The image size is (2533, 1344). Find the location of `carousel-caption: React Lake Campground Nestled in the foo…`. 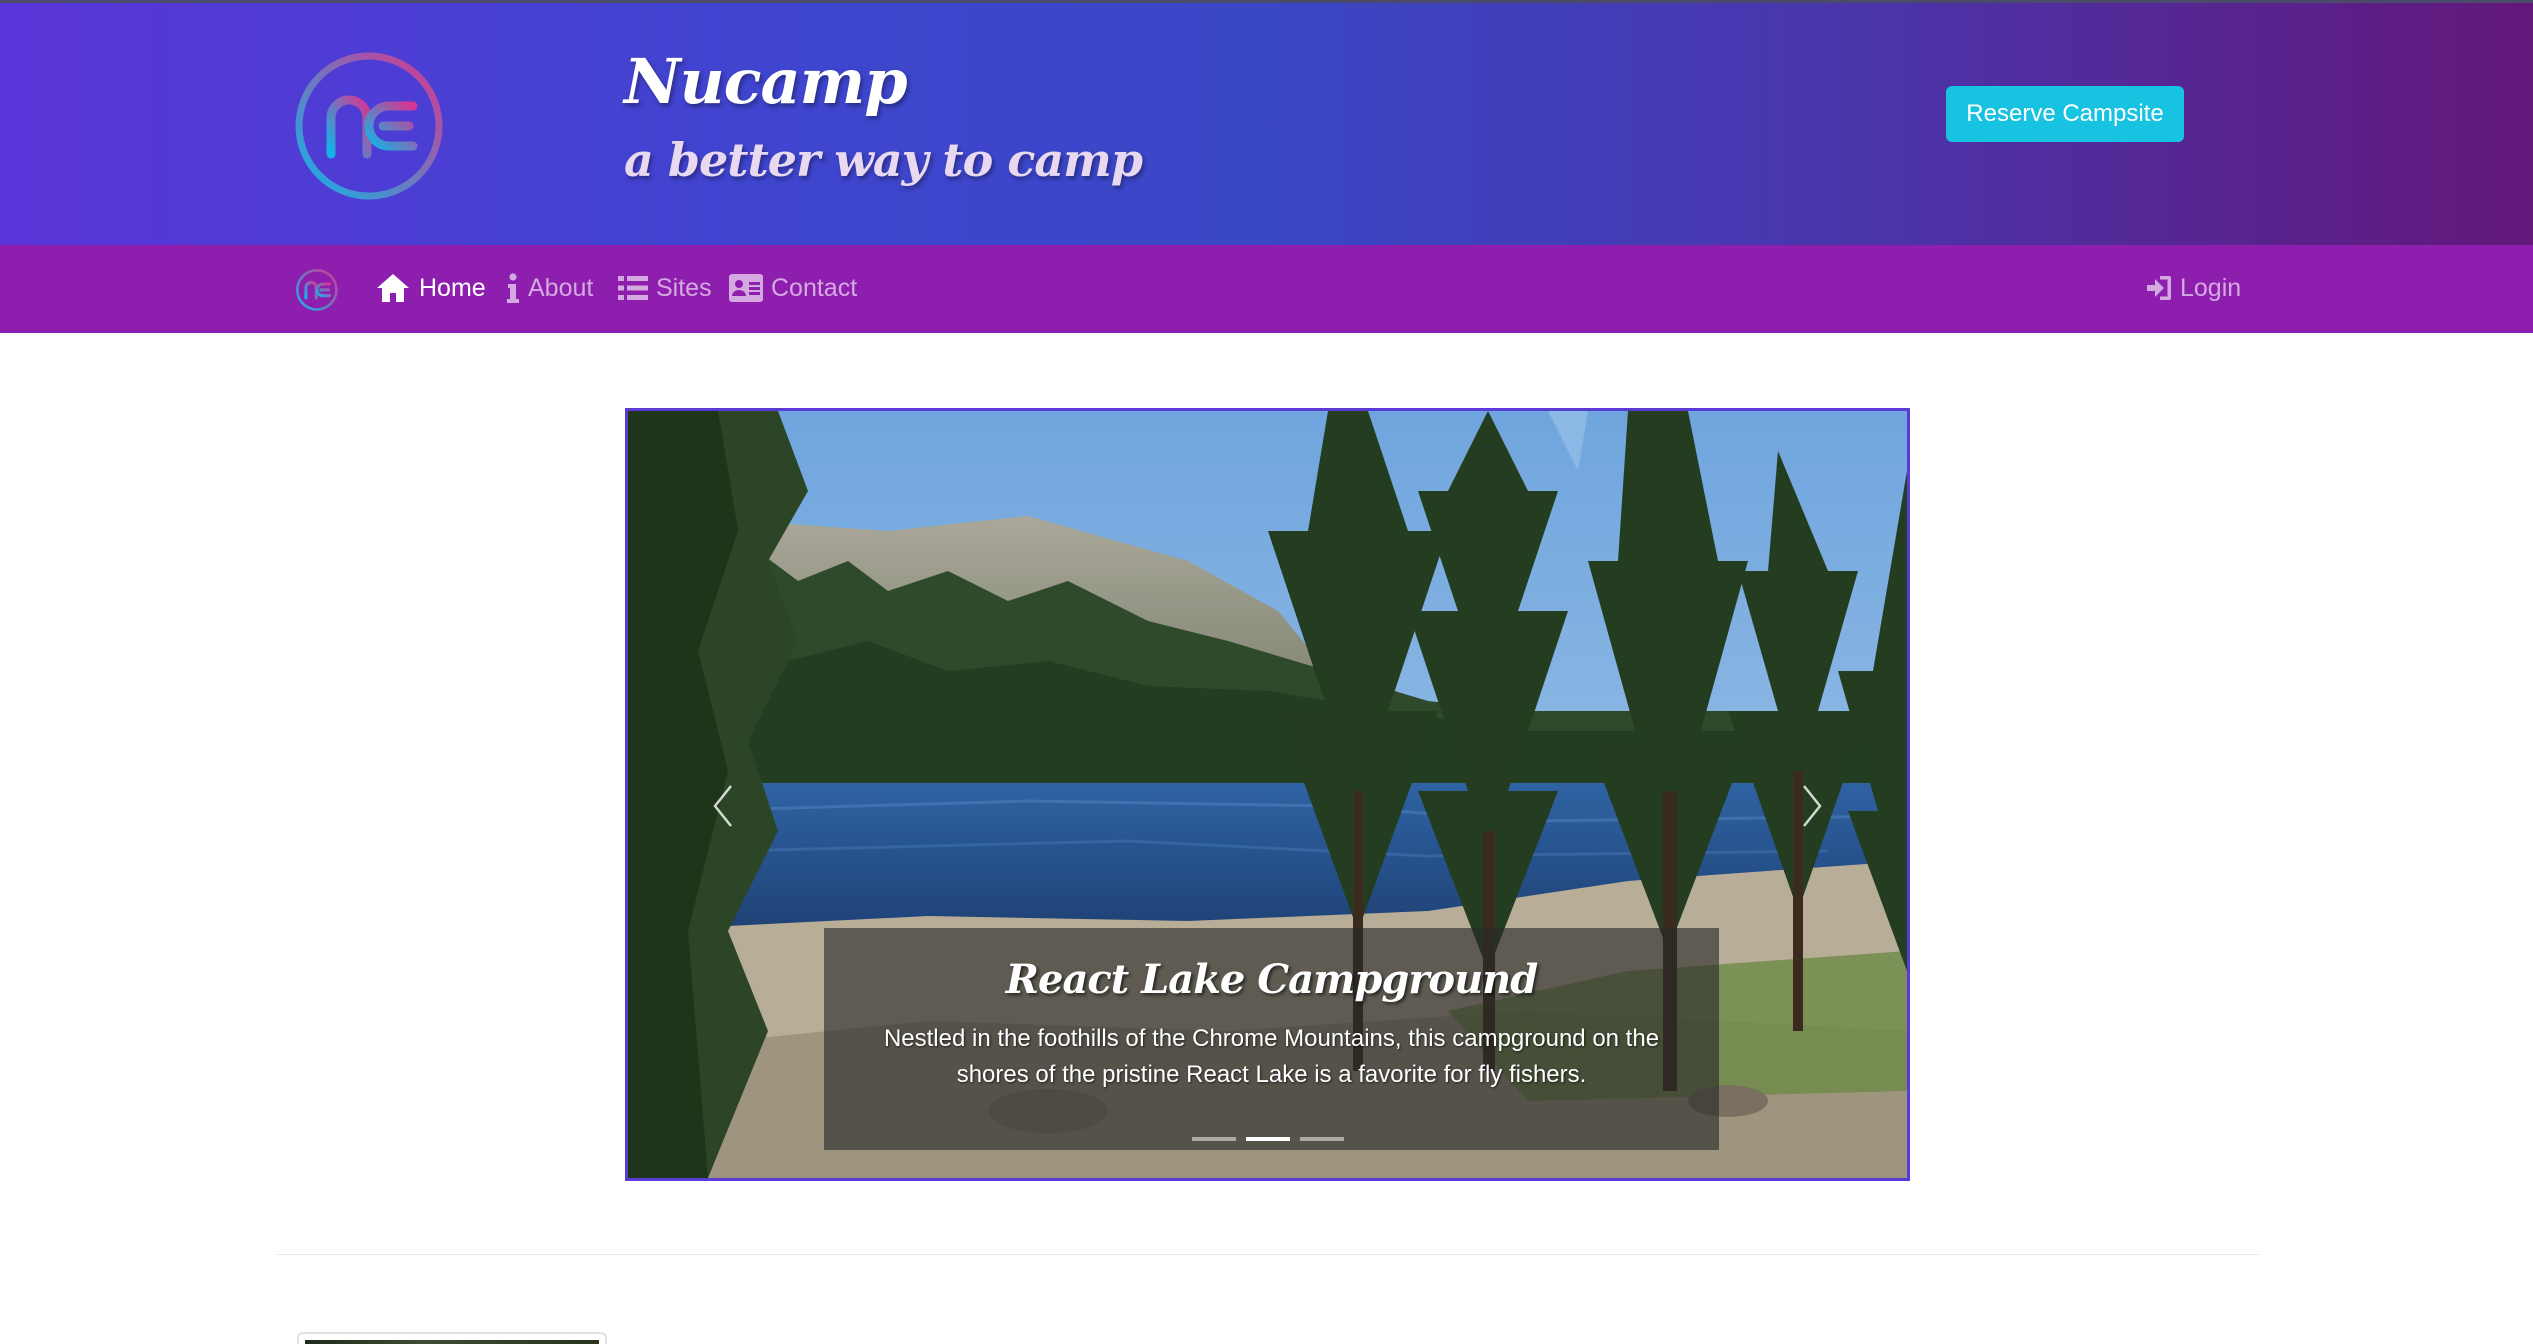

carousel-caption: React Lake Campground Nestled in the foo… is located at coordinates (1271, 1039).